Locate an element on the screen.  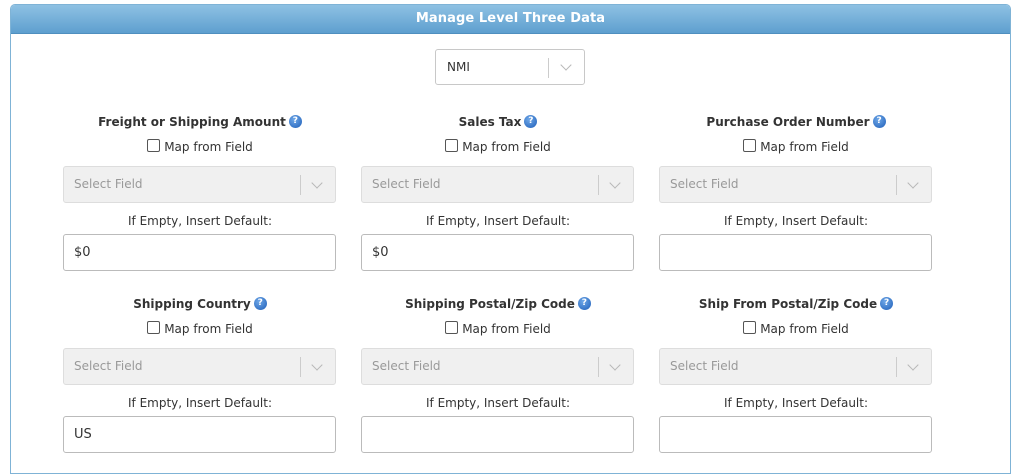
default-value-input: US is located at coordinates (199, 434).